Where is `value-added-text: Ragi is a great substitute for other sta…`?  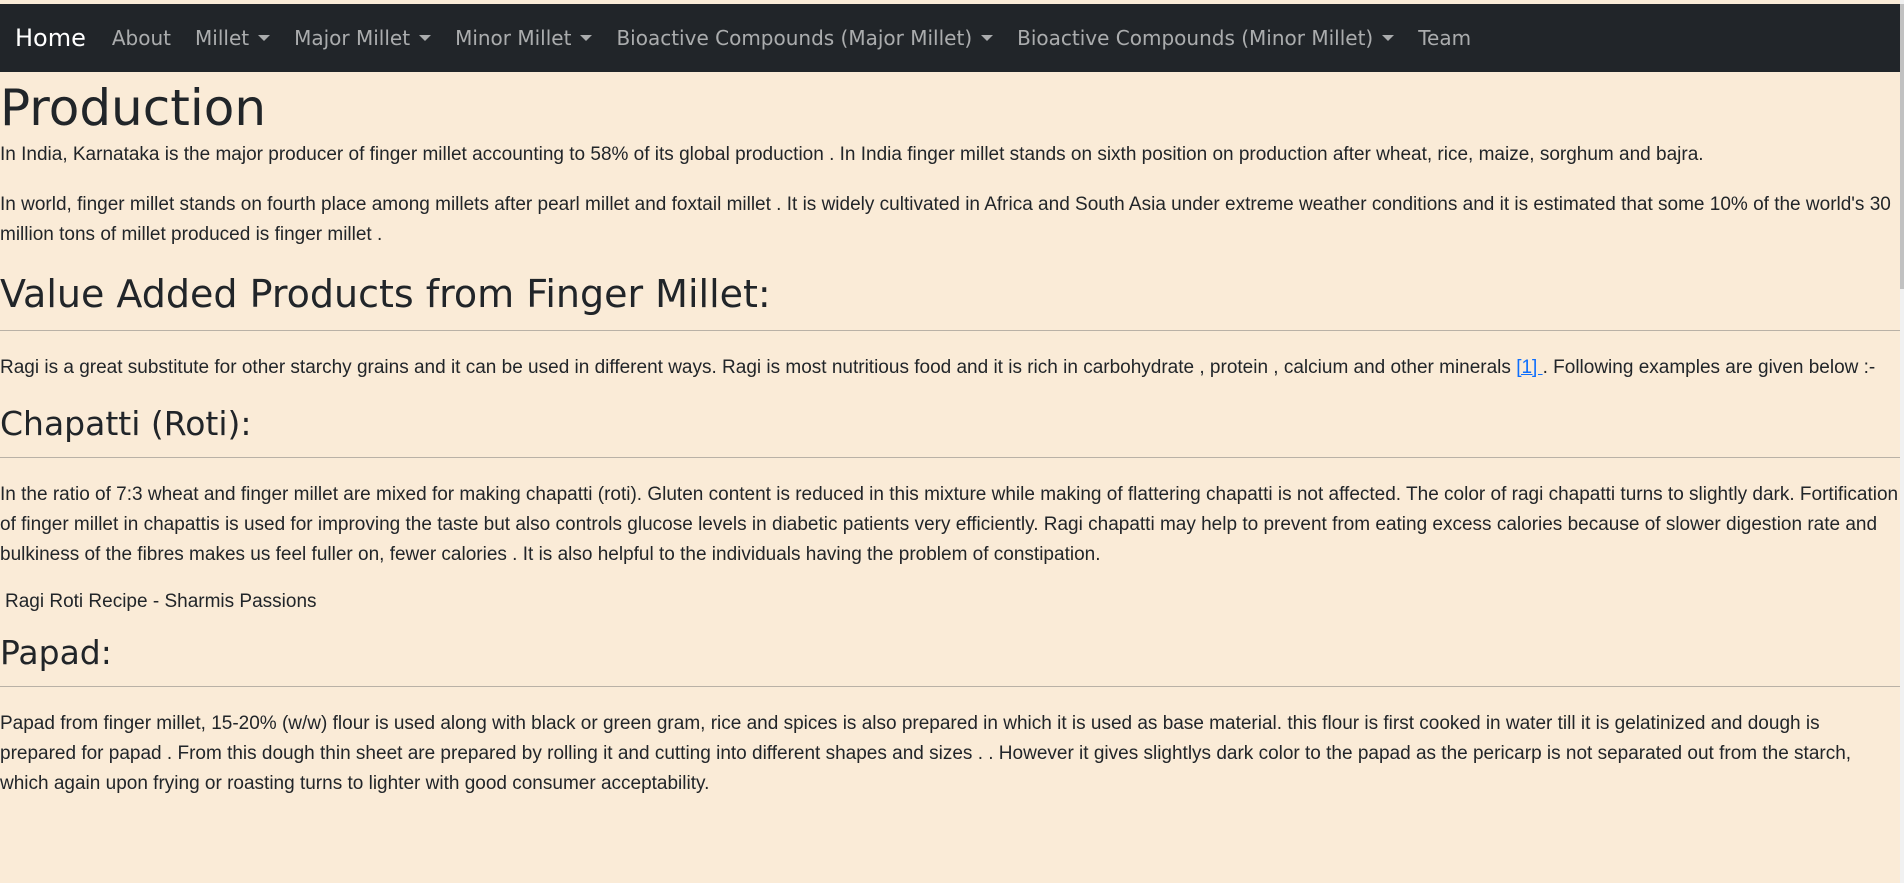
value-added-text: Ragi is a great substitute for other sta… is located at coordinates (758, 367).